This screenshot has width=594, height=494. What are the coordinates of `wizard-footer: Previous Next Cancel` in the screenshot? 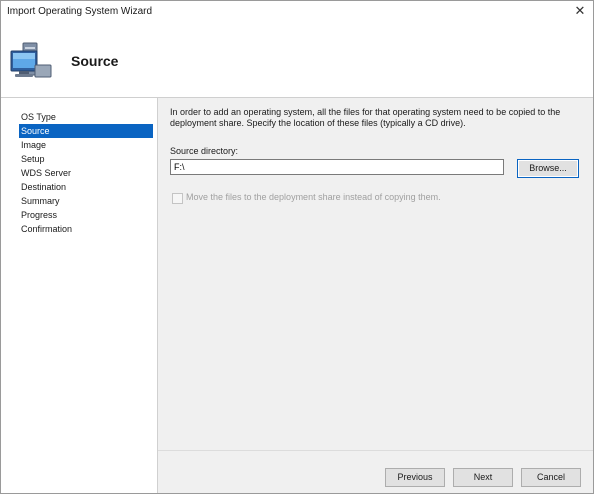 It's located at (375, 471).